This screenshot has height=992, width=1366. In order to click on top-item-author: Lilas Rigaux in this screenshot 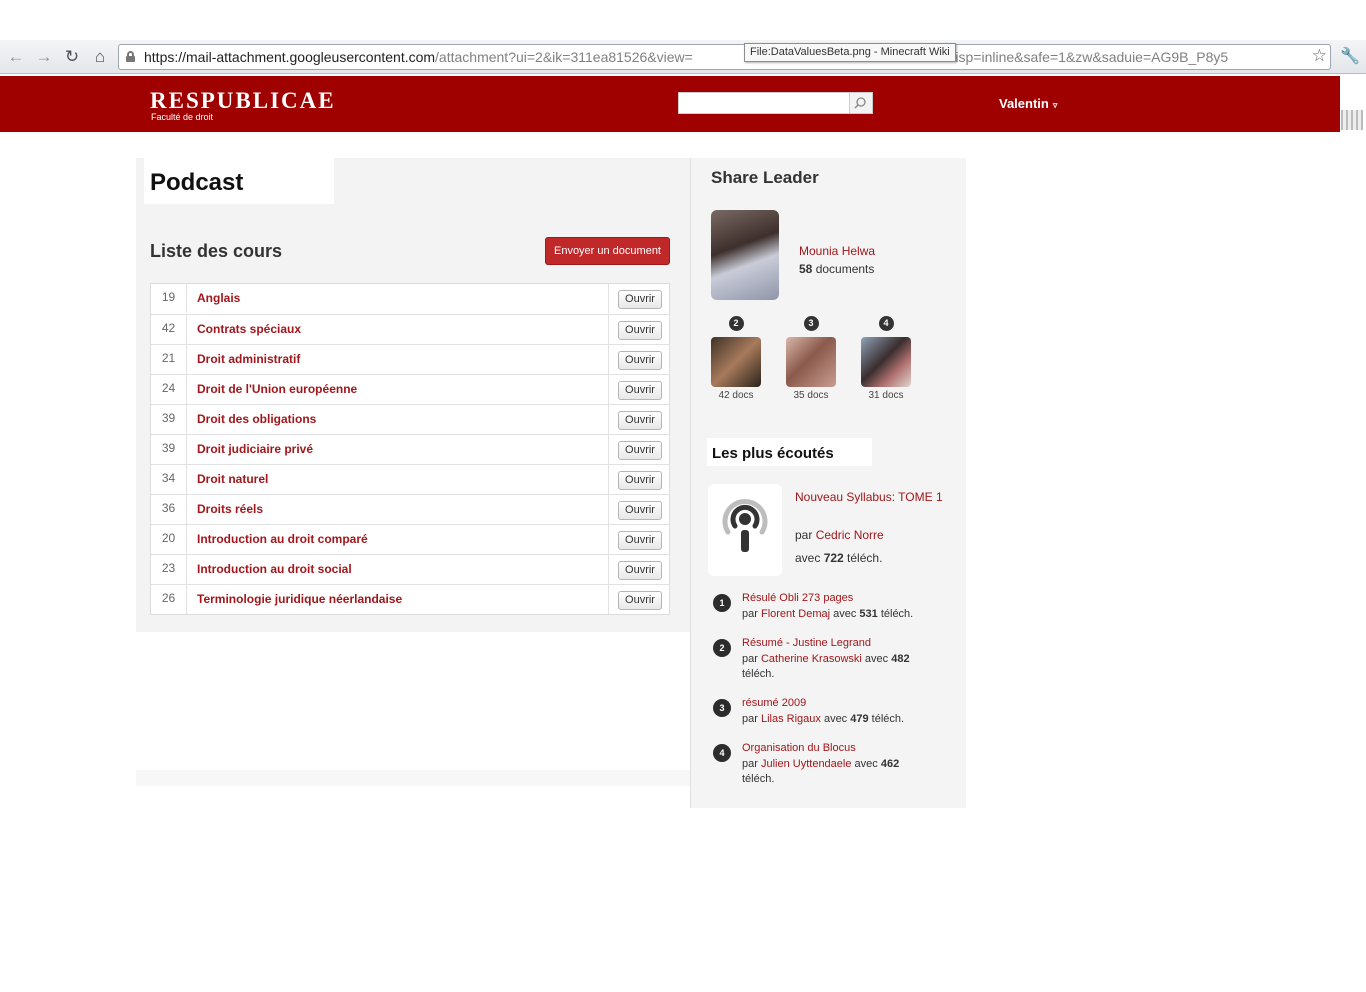, I will do `click(791, 719)`.